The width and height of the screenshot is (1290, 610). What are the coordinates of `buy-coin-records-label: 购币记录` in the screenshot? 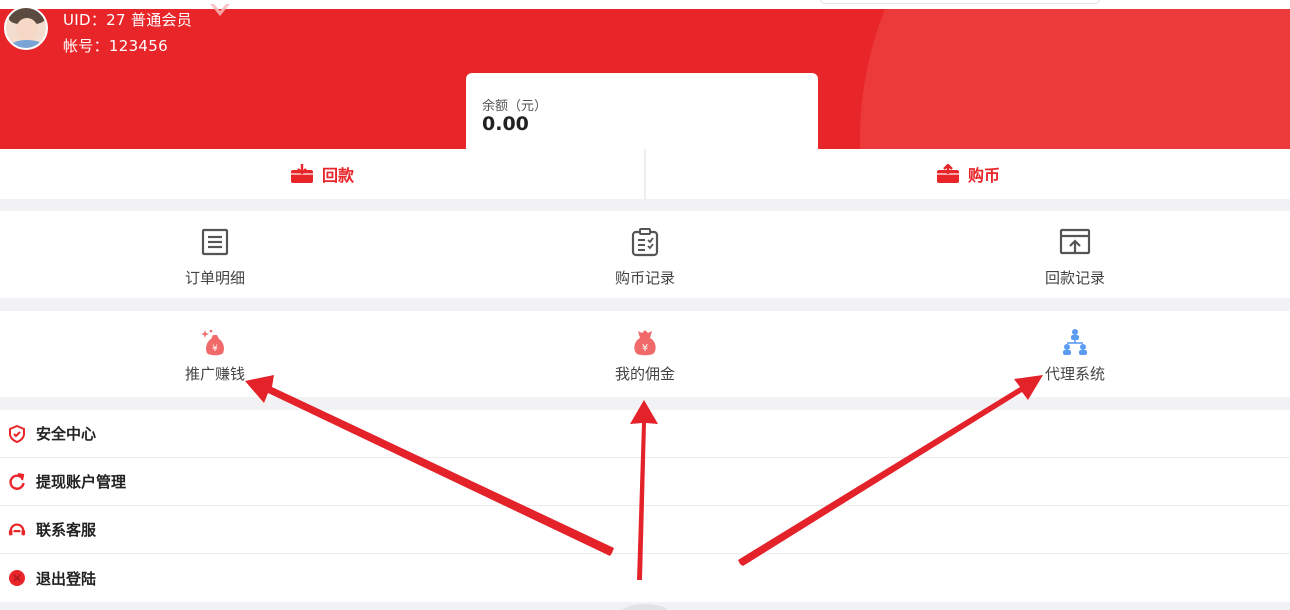 It's located at (644, 278).